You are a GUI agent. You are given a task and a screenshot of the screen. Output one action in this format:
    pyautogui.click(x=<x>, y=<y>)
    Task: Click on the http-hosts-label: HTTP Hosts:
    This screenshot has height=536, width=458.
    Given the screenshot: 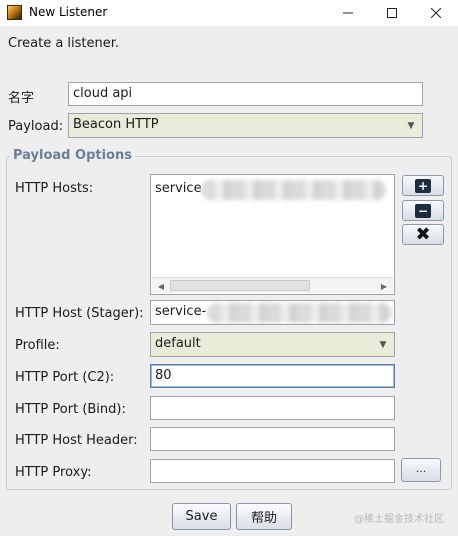 What is the action you would take?
    pyautogui.click(x=54, y=188)
    